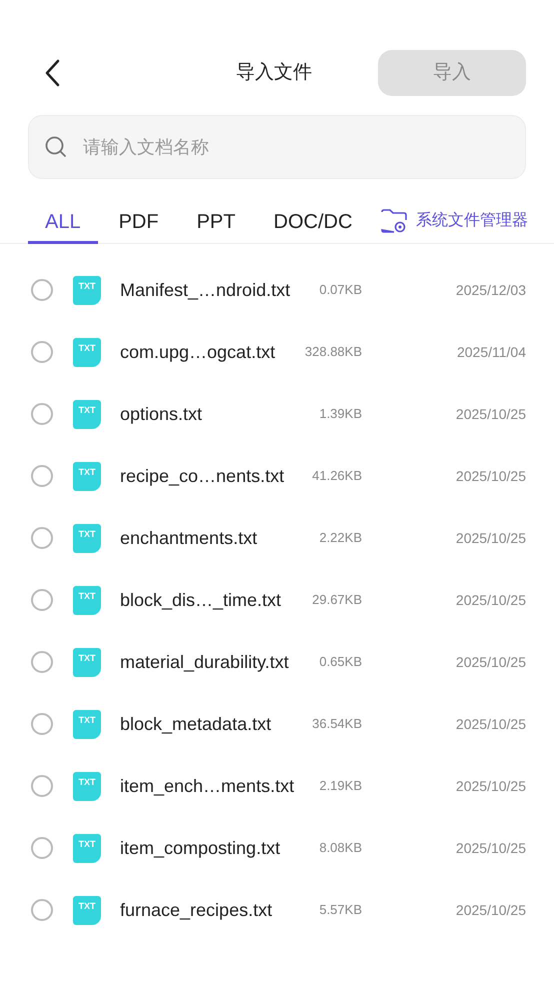 The width and height of the screenshot is (554, 984). I want to click on back-icon, so click(52, 73).